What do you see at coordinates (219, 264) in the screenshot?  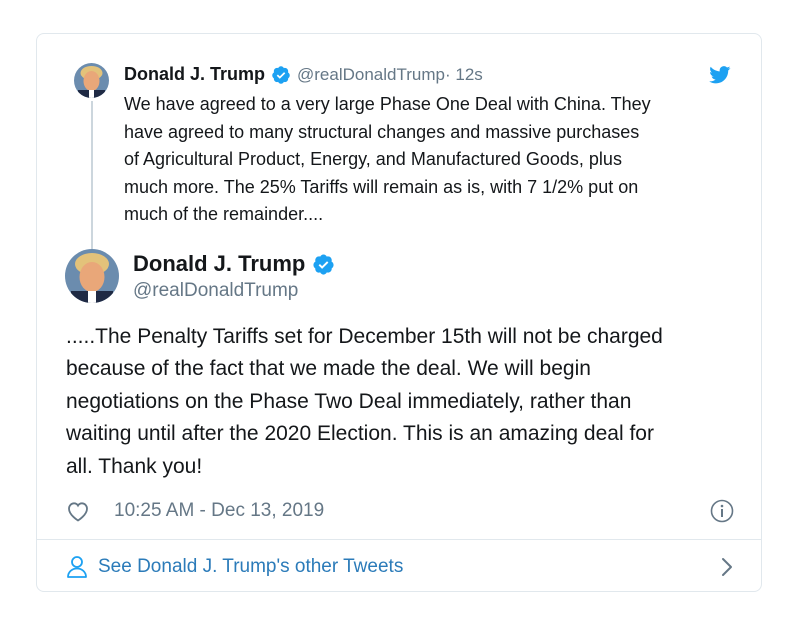 I see `main-author-name: Donald J. Trump` at bounding box center [219, 264].